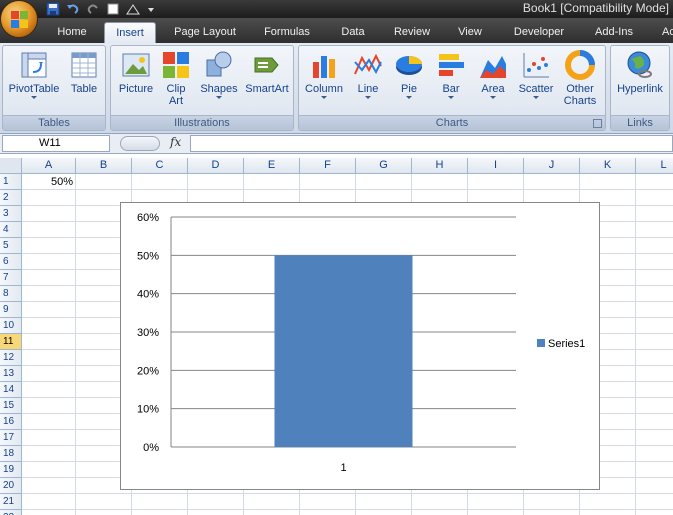 The image size is (673, 515). I want to click on pie-chart-icon, so click(409, 65).